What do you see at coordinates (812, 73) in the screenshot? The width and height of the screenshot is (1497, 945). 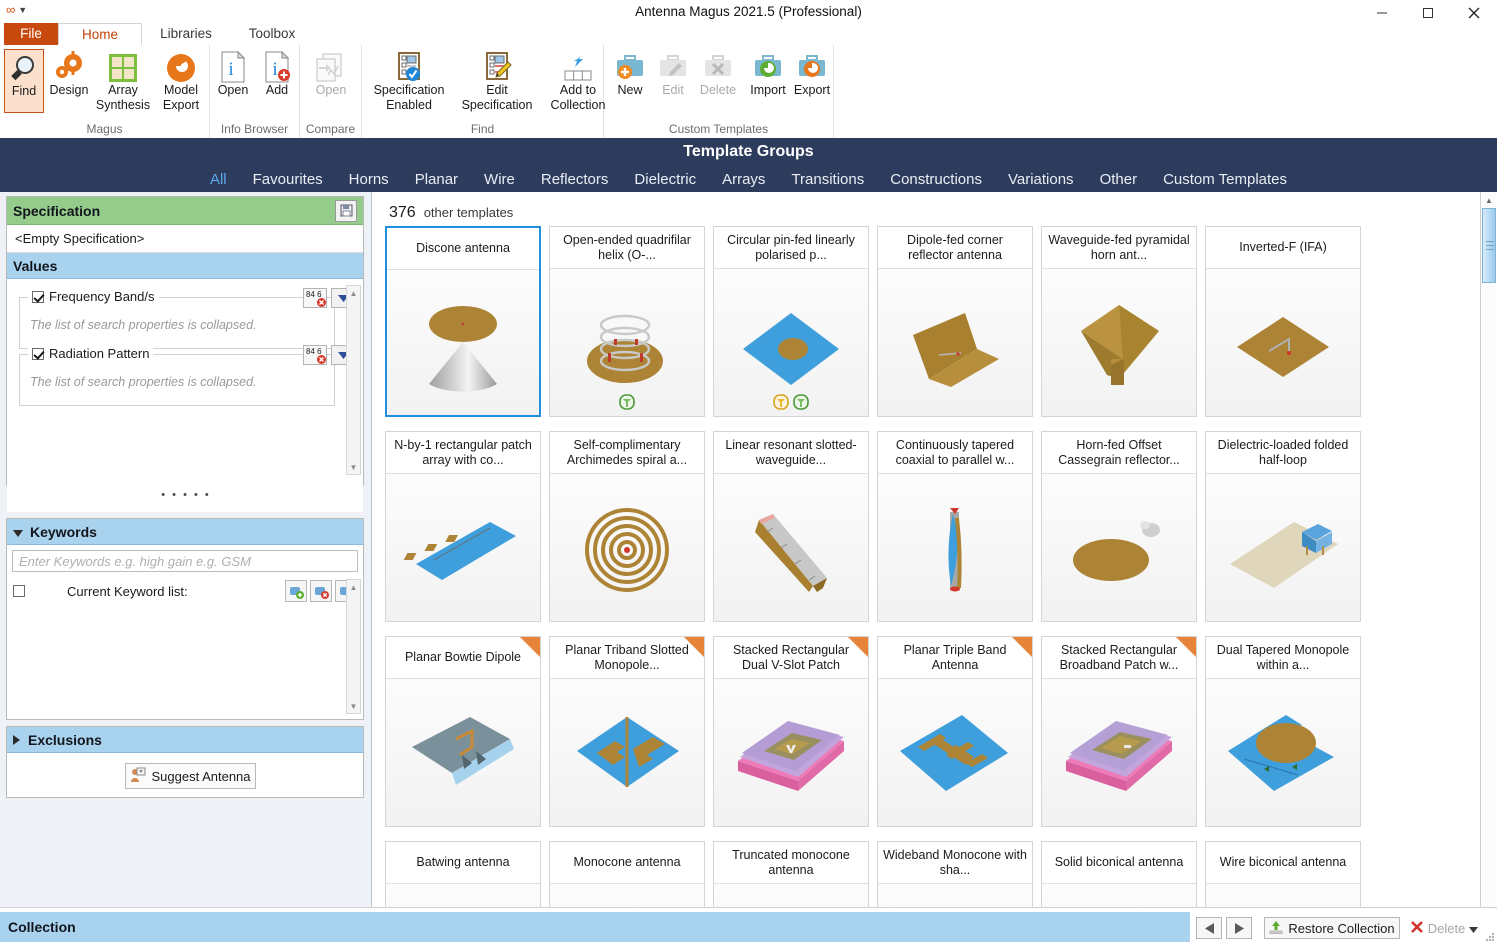 I see `ribbon-export-template-button: Export` at bounding box center [812, 73].